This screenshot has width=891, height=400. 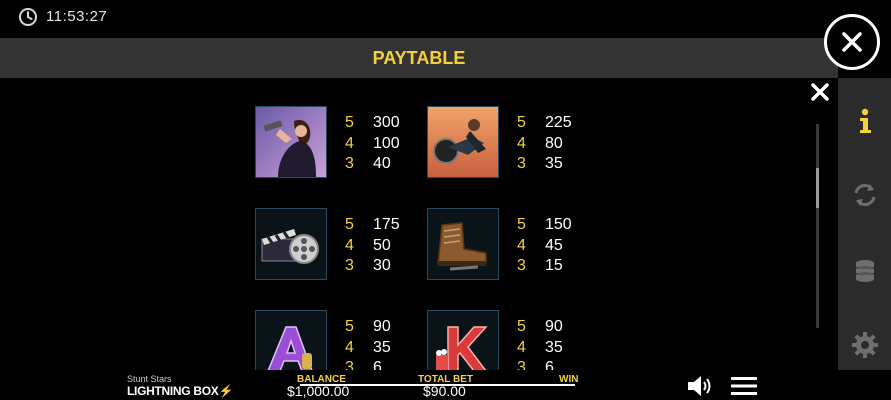 What do you see at coordinates (864, 224) in the screenshot?
I see `sidebar` at bounding box center [864, 224].